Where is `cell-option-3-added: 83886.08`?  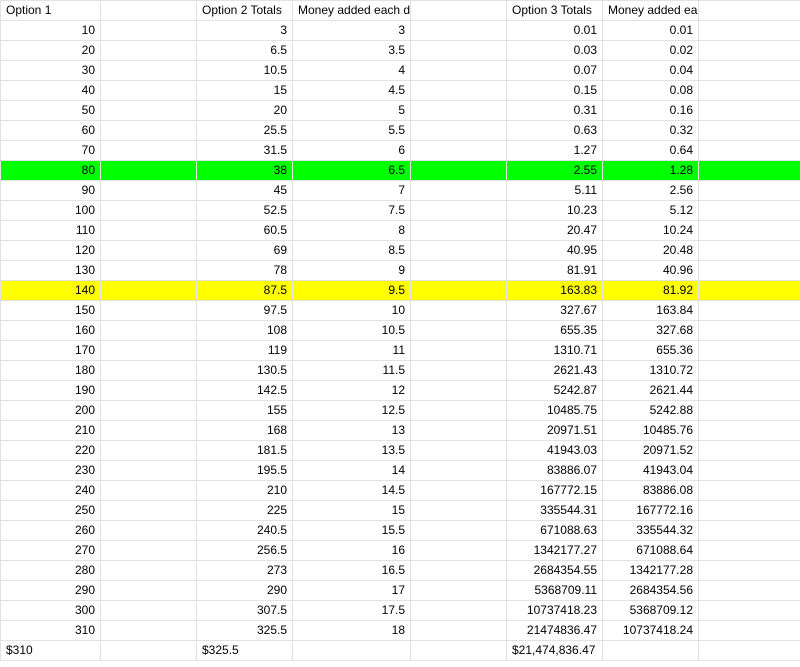 cell-option-3-added: 83886.08 is located at coordinates (650, 490).